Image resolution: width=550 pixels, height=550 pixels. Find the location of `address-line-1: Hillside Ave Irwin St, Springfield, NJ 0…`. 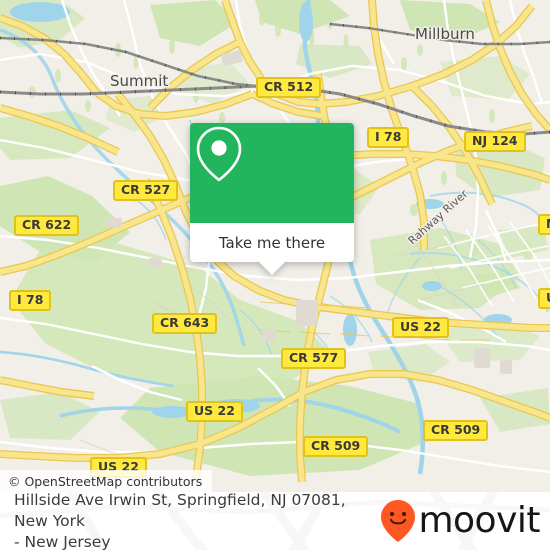

address-line-1: Hillside Ave Irwin St, Springfield, NJ 0… is located at coordinates (180, 511).